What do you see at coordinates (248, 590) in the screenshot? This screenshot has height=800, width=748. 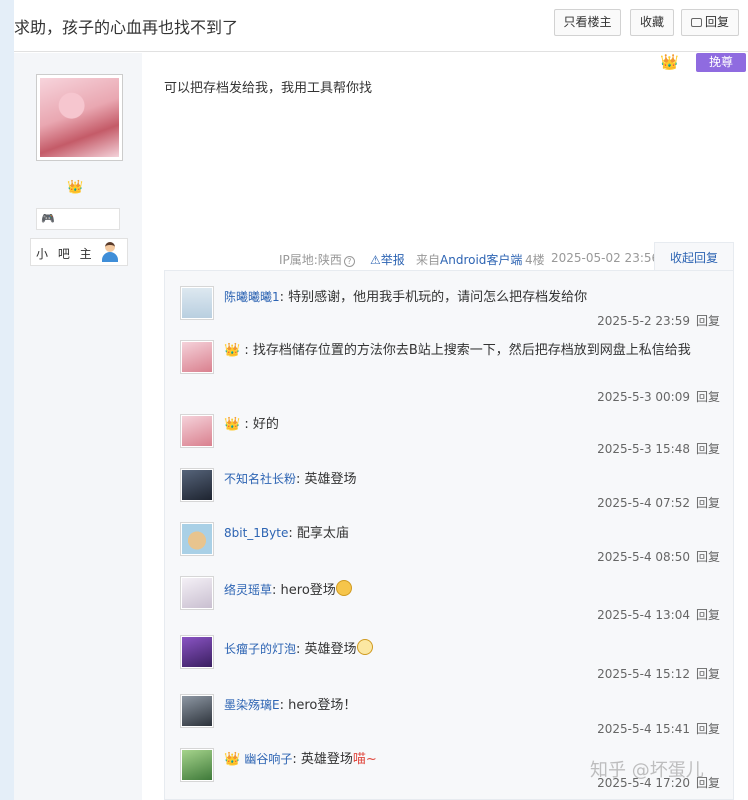 I see `reply-username: 络灵瑶草` at bounding box center [248, 590].